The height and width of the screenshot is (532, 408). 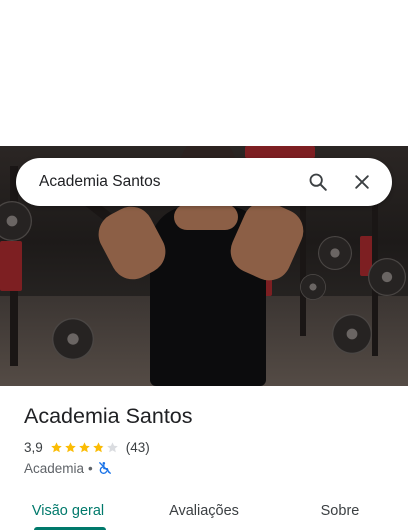 I want to click on search-bar: Academia Santos, so click(x=204, y=182).